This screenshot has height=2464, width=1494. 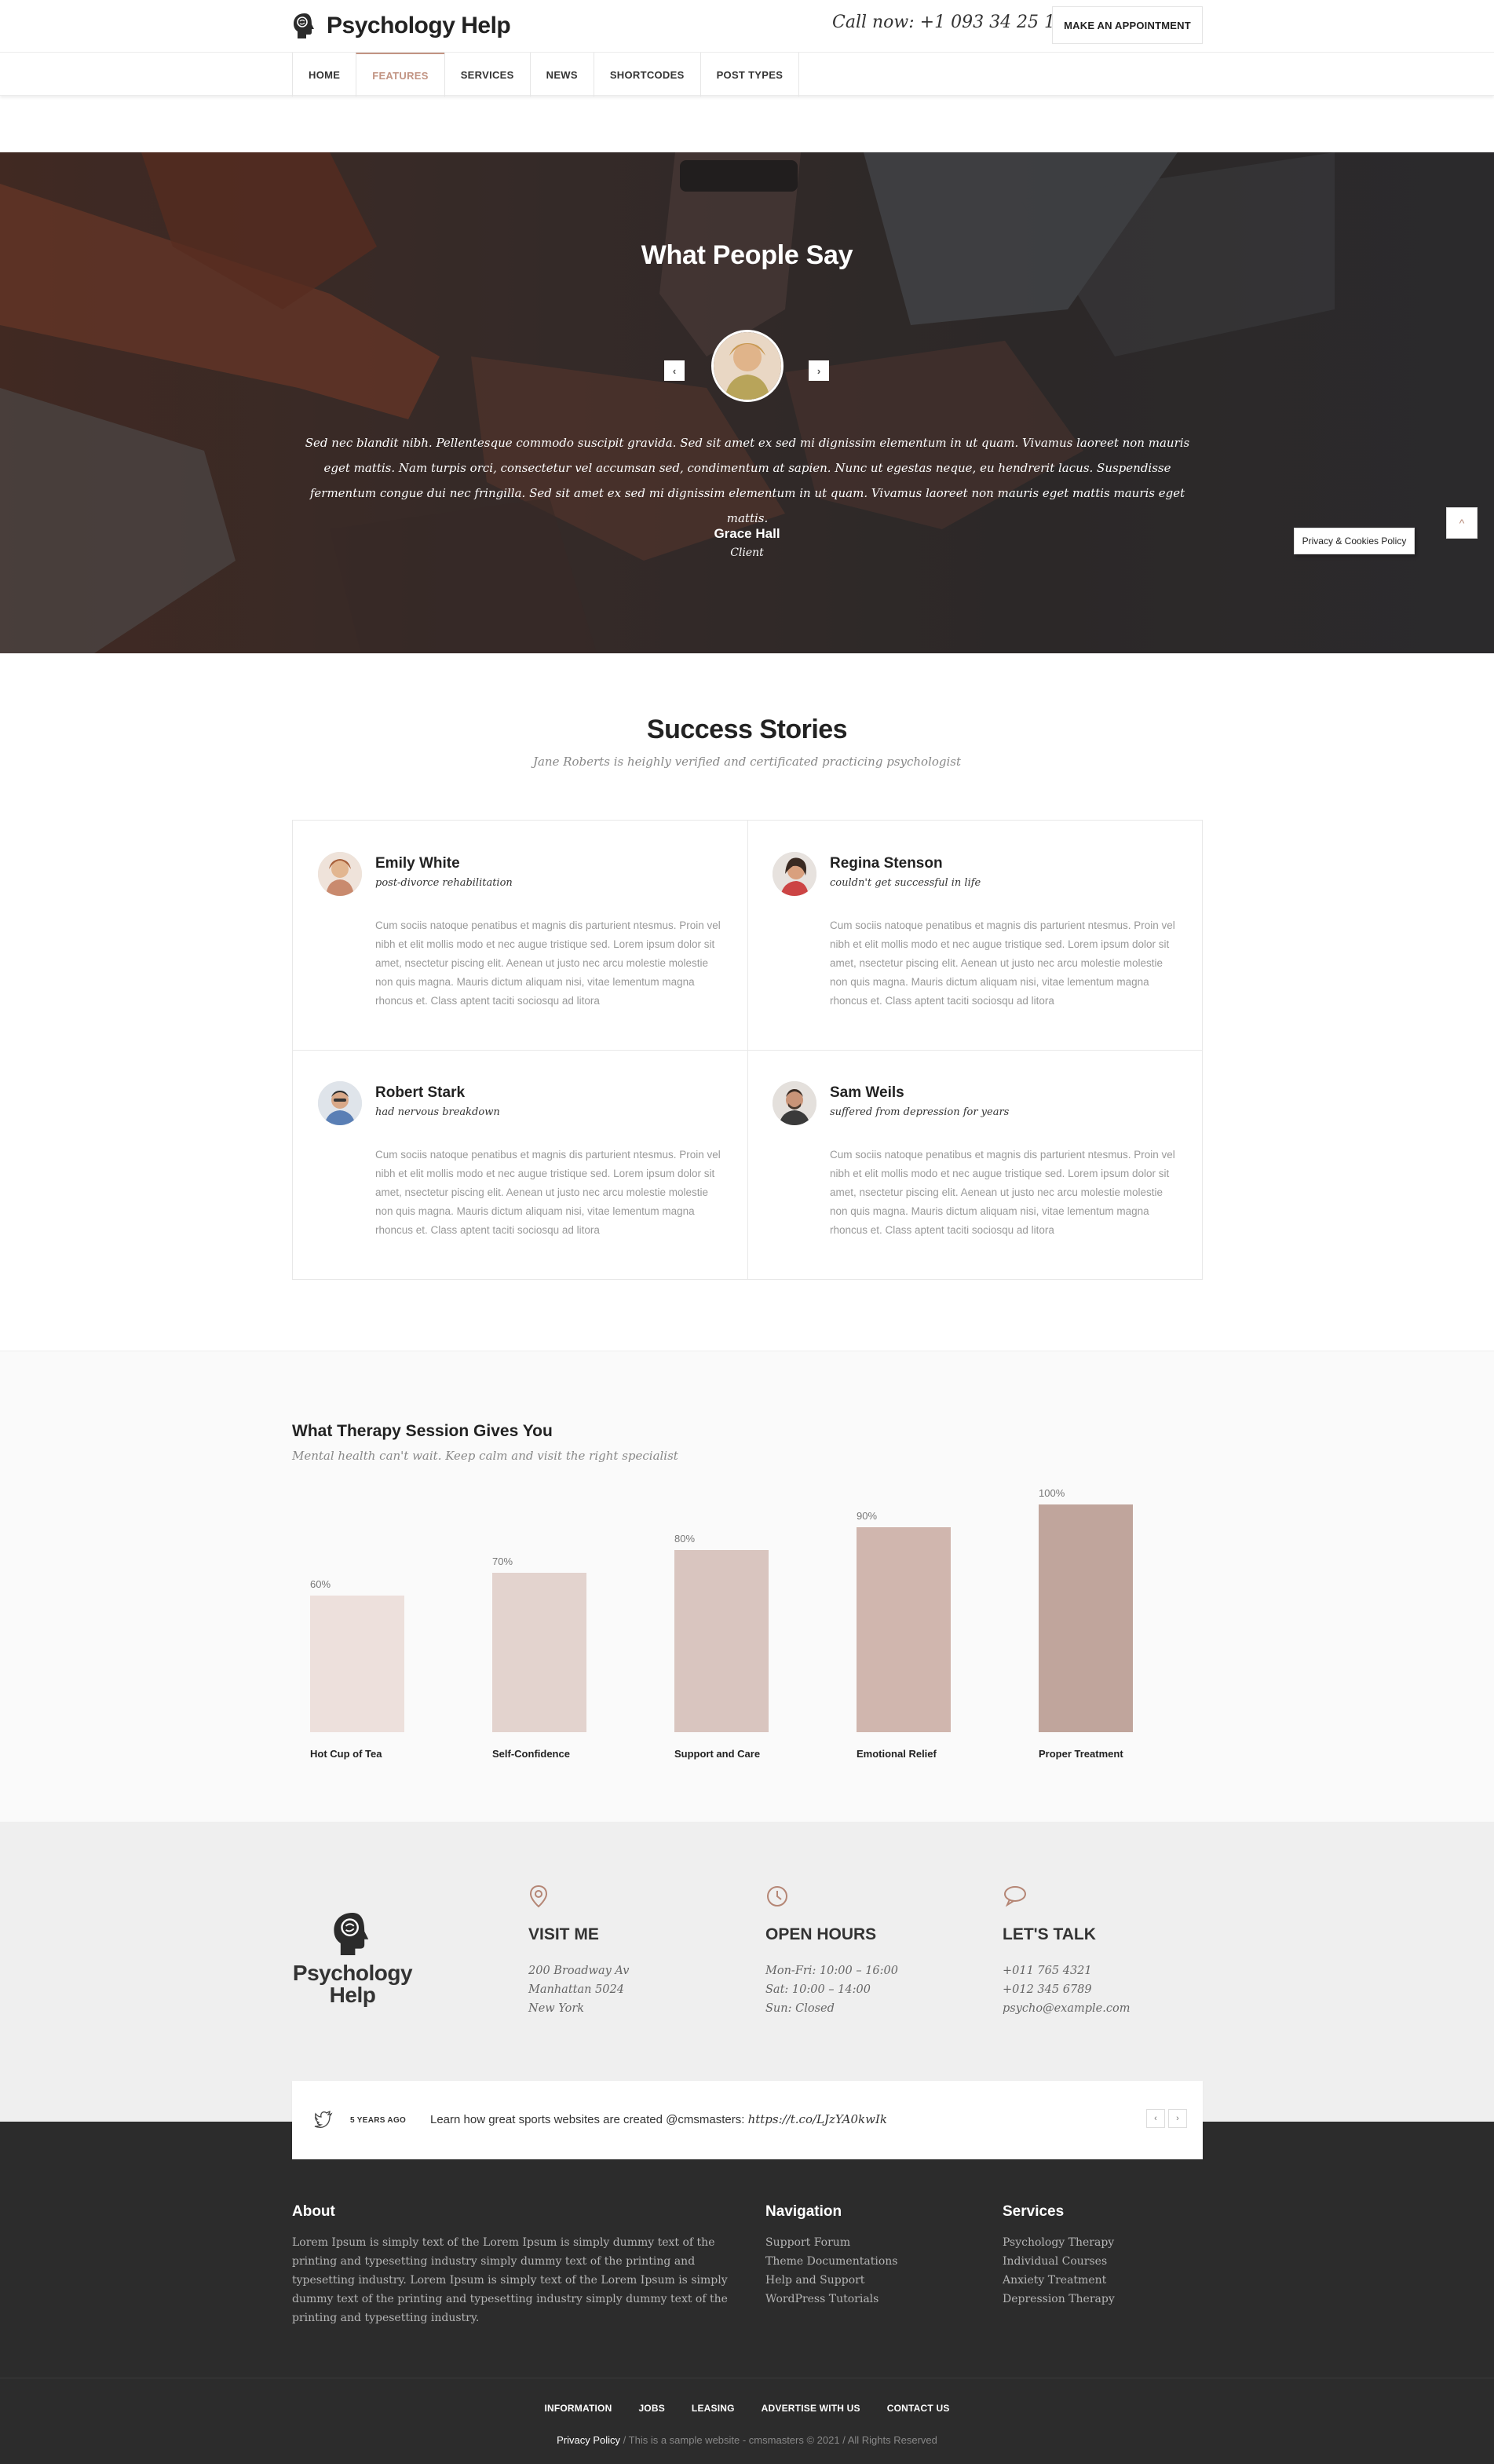 I want to click on privacy-policy-link: Privacy Policy, so click(x=588, y=2440).